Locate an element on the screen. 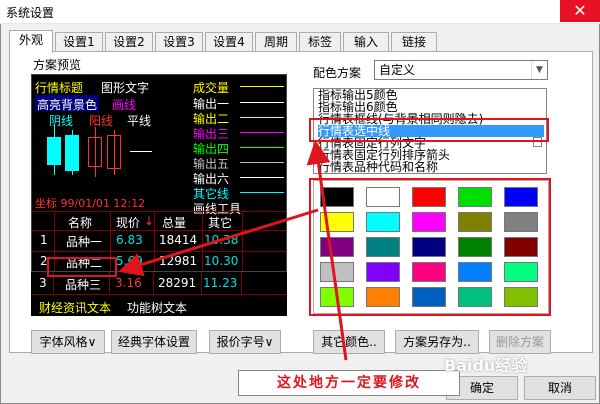  preview-title-text: 行情标题 is located at coordinates (59, 88).